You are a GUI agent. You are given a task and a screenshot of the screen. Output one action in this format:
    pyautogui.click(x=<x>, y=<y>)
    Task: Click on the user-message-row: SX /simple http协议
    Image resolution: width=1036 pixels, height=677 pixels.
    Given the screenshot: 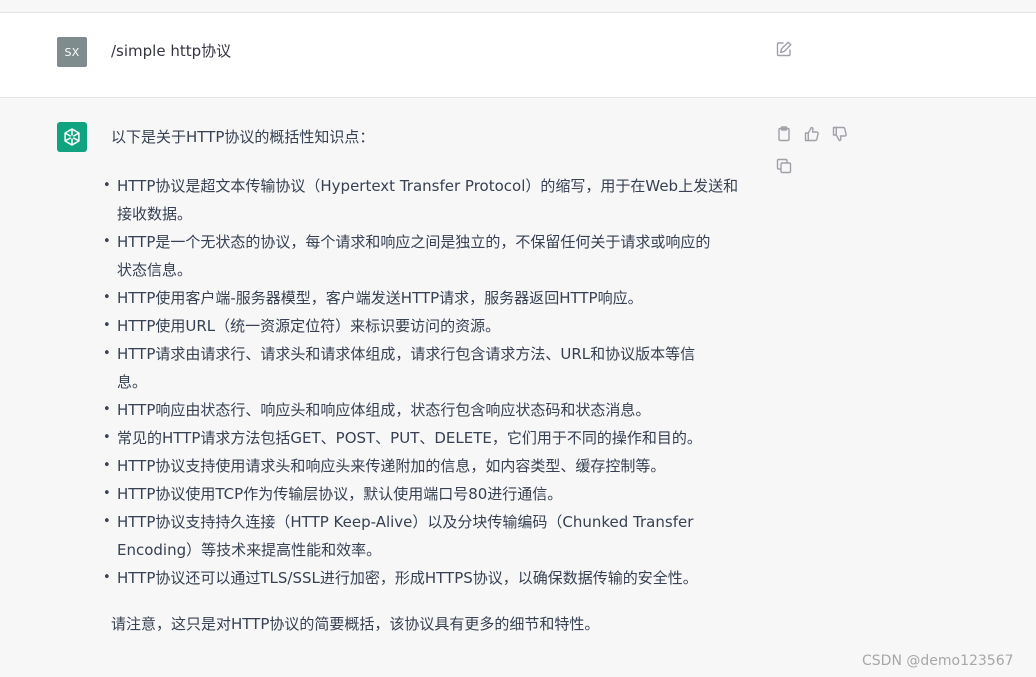 What is the action you would take?
    pyautogui.click(x=518, y=55)
    